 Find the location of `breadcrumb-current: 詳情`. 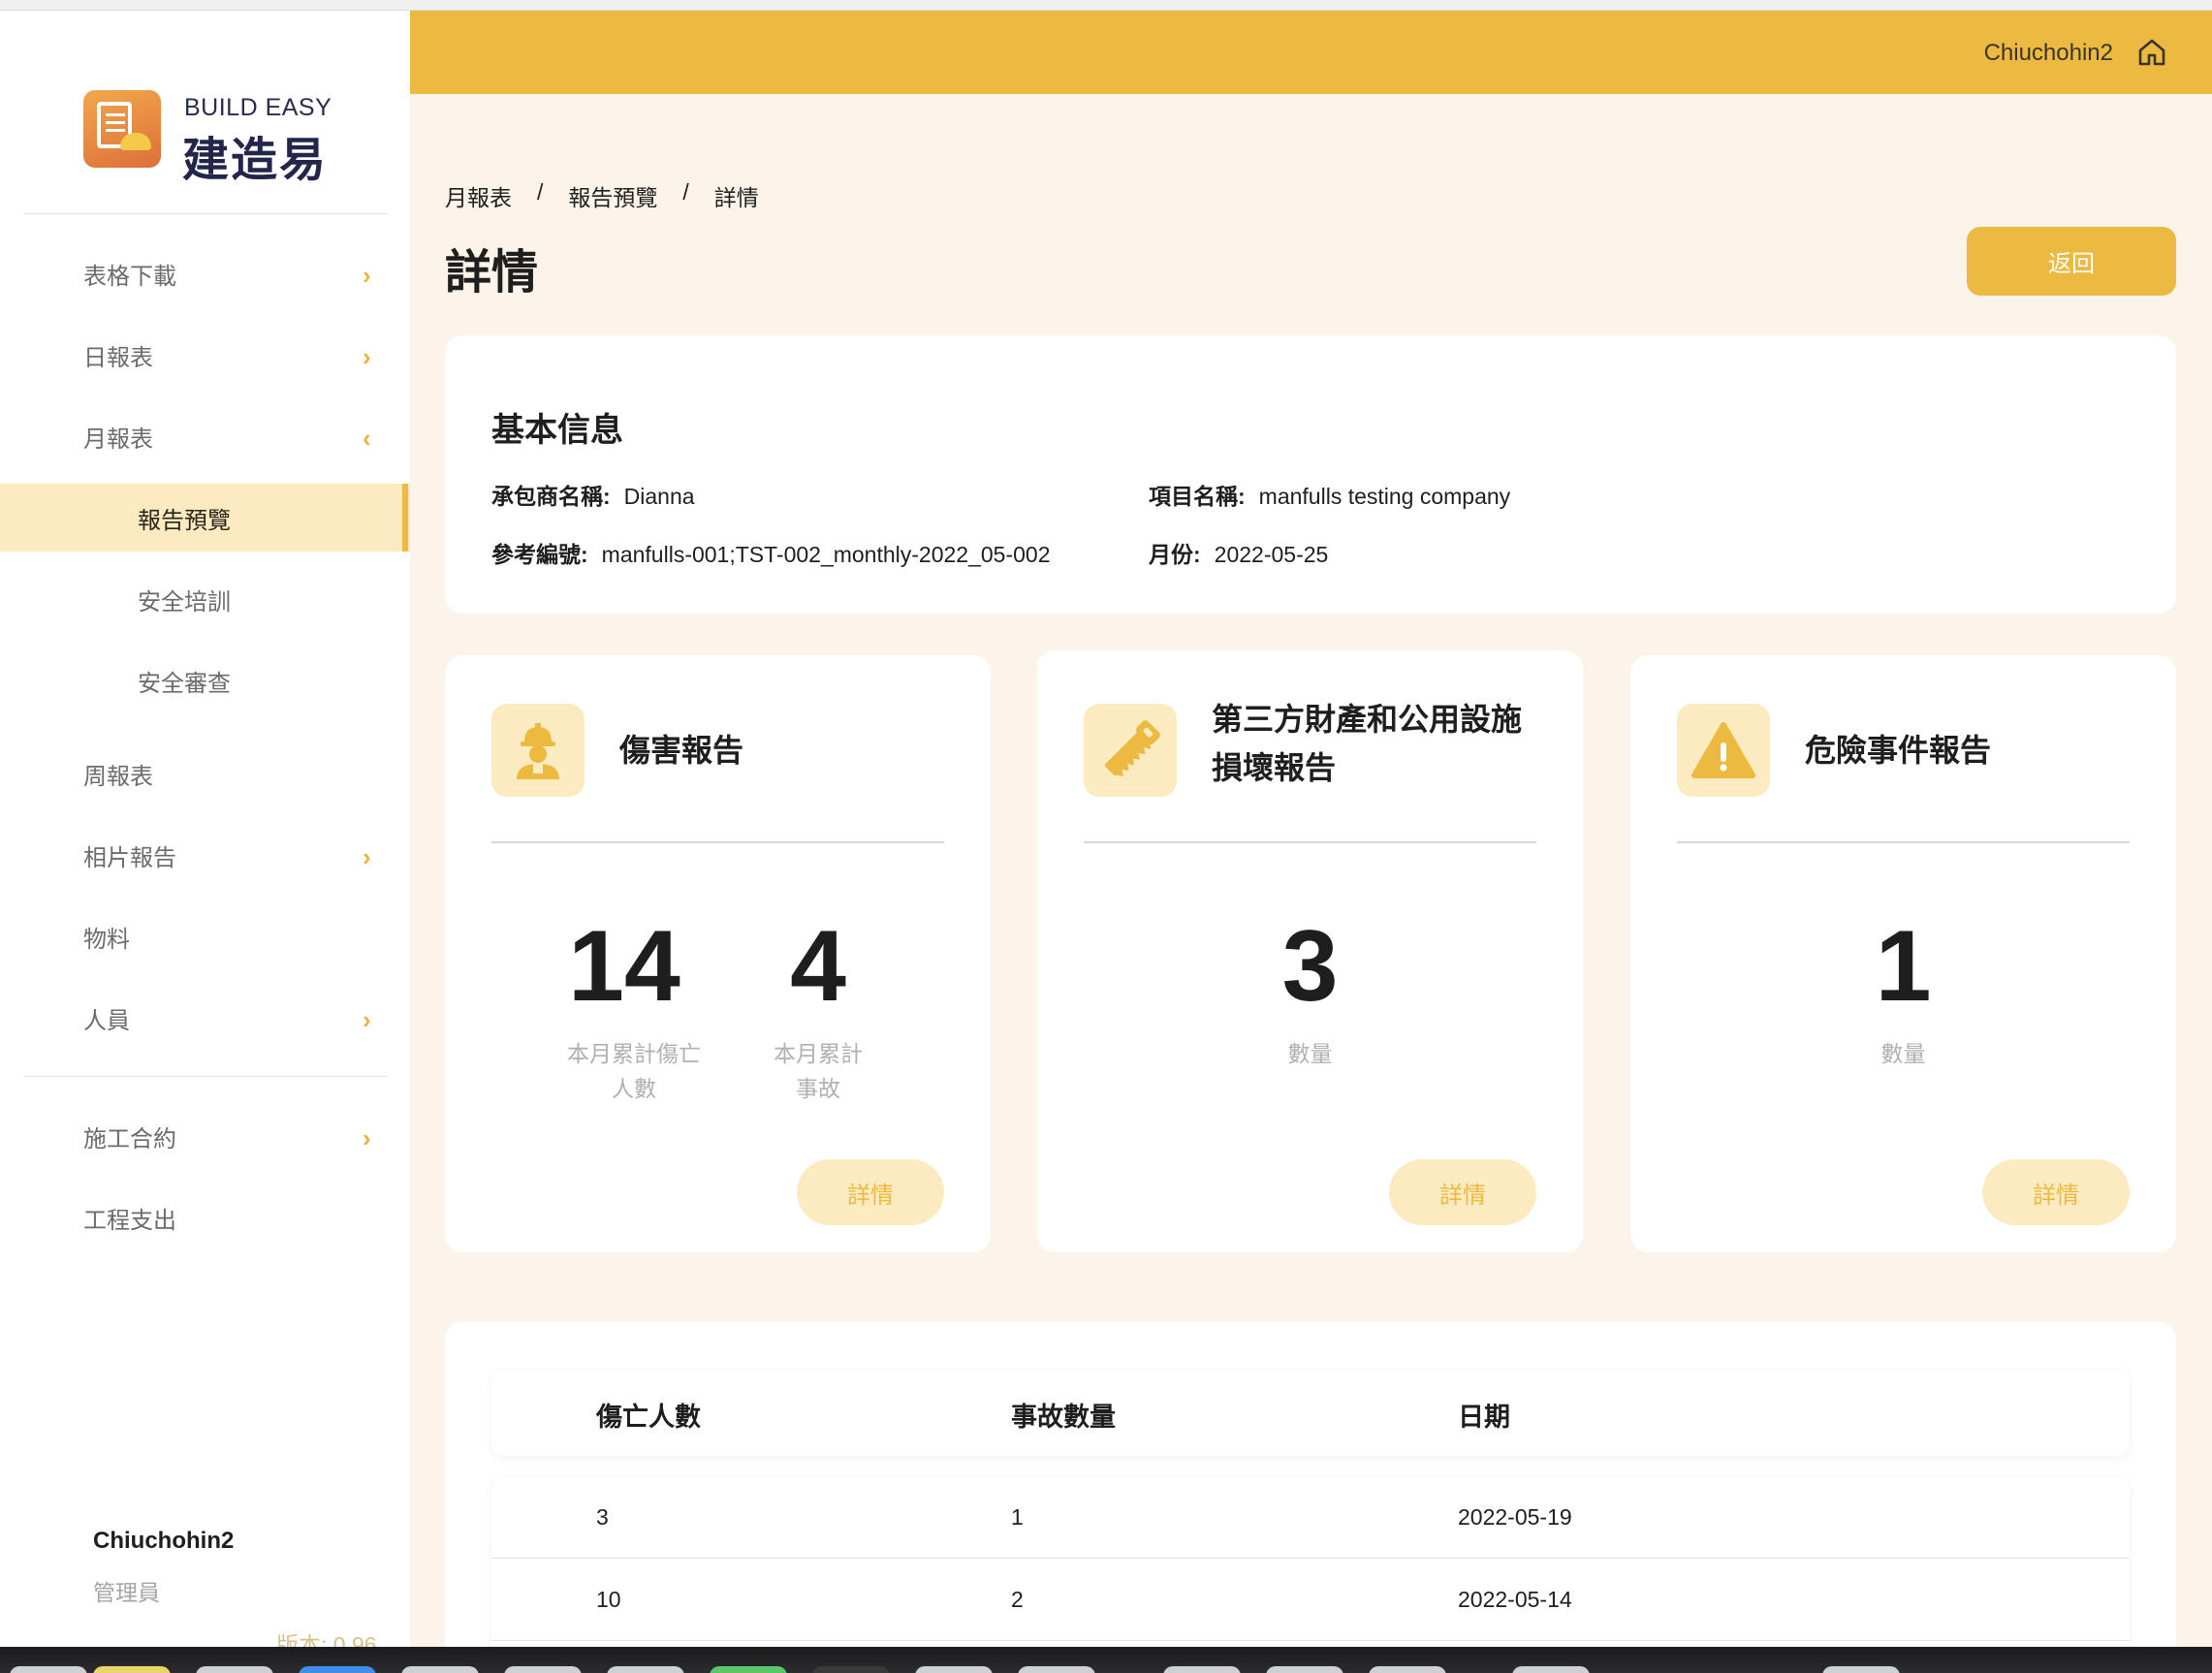

breadcrumb-current: 詳情 is located at coordinates (736, 197).